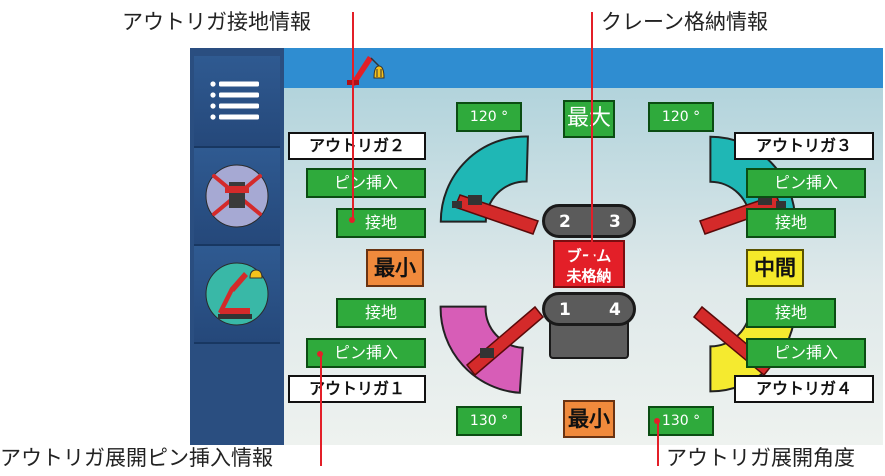 The height and width of the screenshot is (476, 885). Describe the element at coordinates (489, 421) in the screenshot. I see `outrigger-1-angle: 130 °` at that location.